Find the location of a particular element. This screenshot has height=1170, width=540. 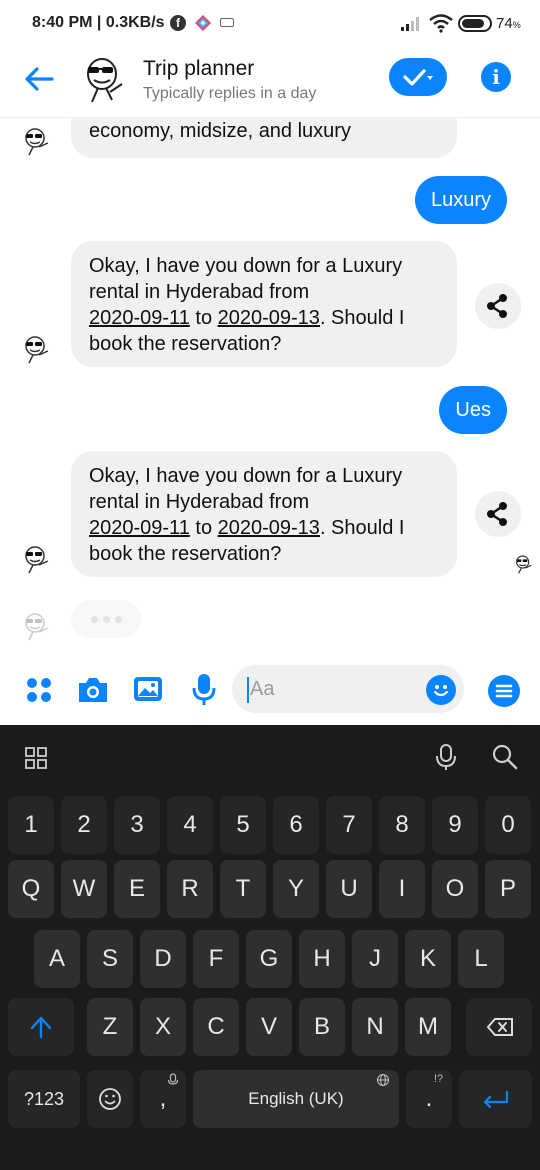

apps-icon is located at coordinates (39, 690).